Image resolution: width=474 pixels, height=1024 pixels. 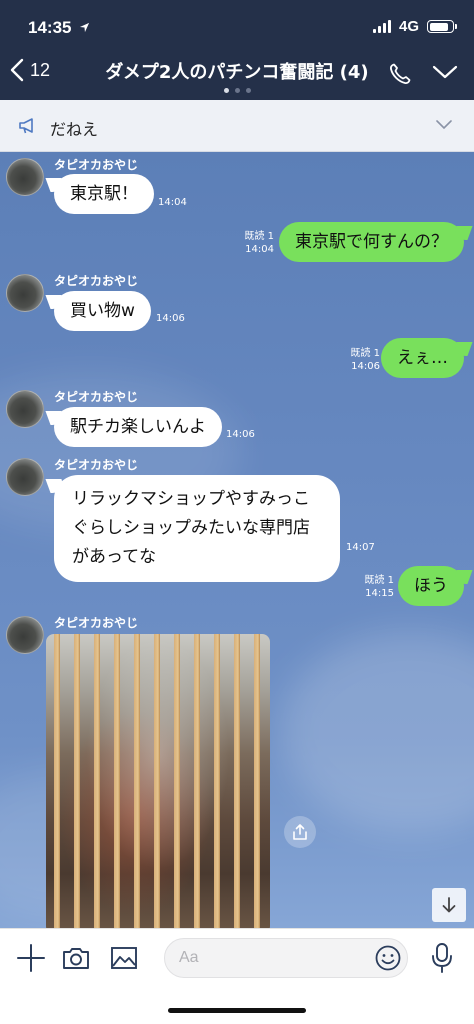 I want to click on back-button: 12, so click(x=30, y=70).